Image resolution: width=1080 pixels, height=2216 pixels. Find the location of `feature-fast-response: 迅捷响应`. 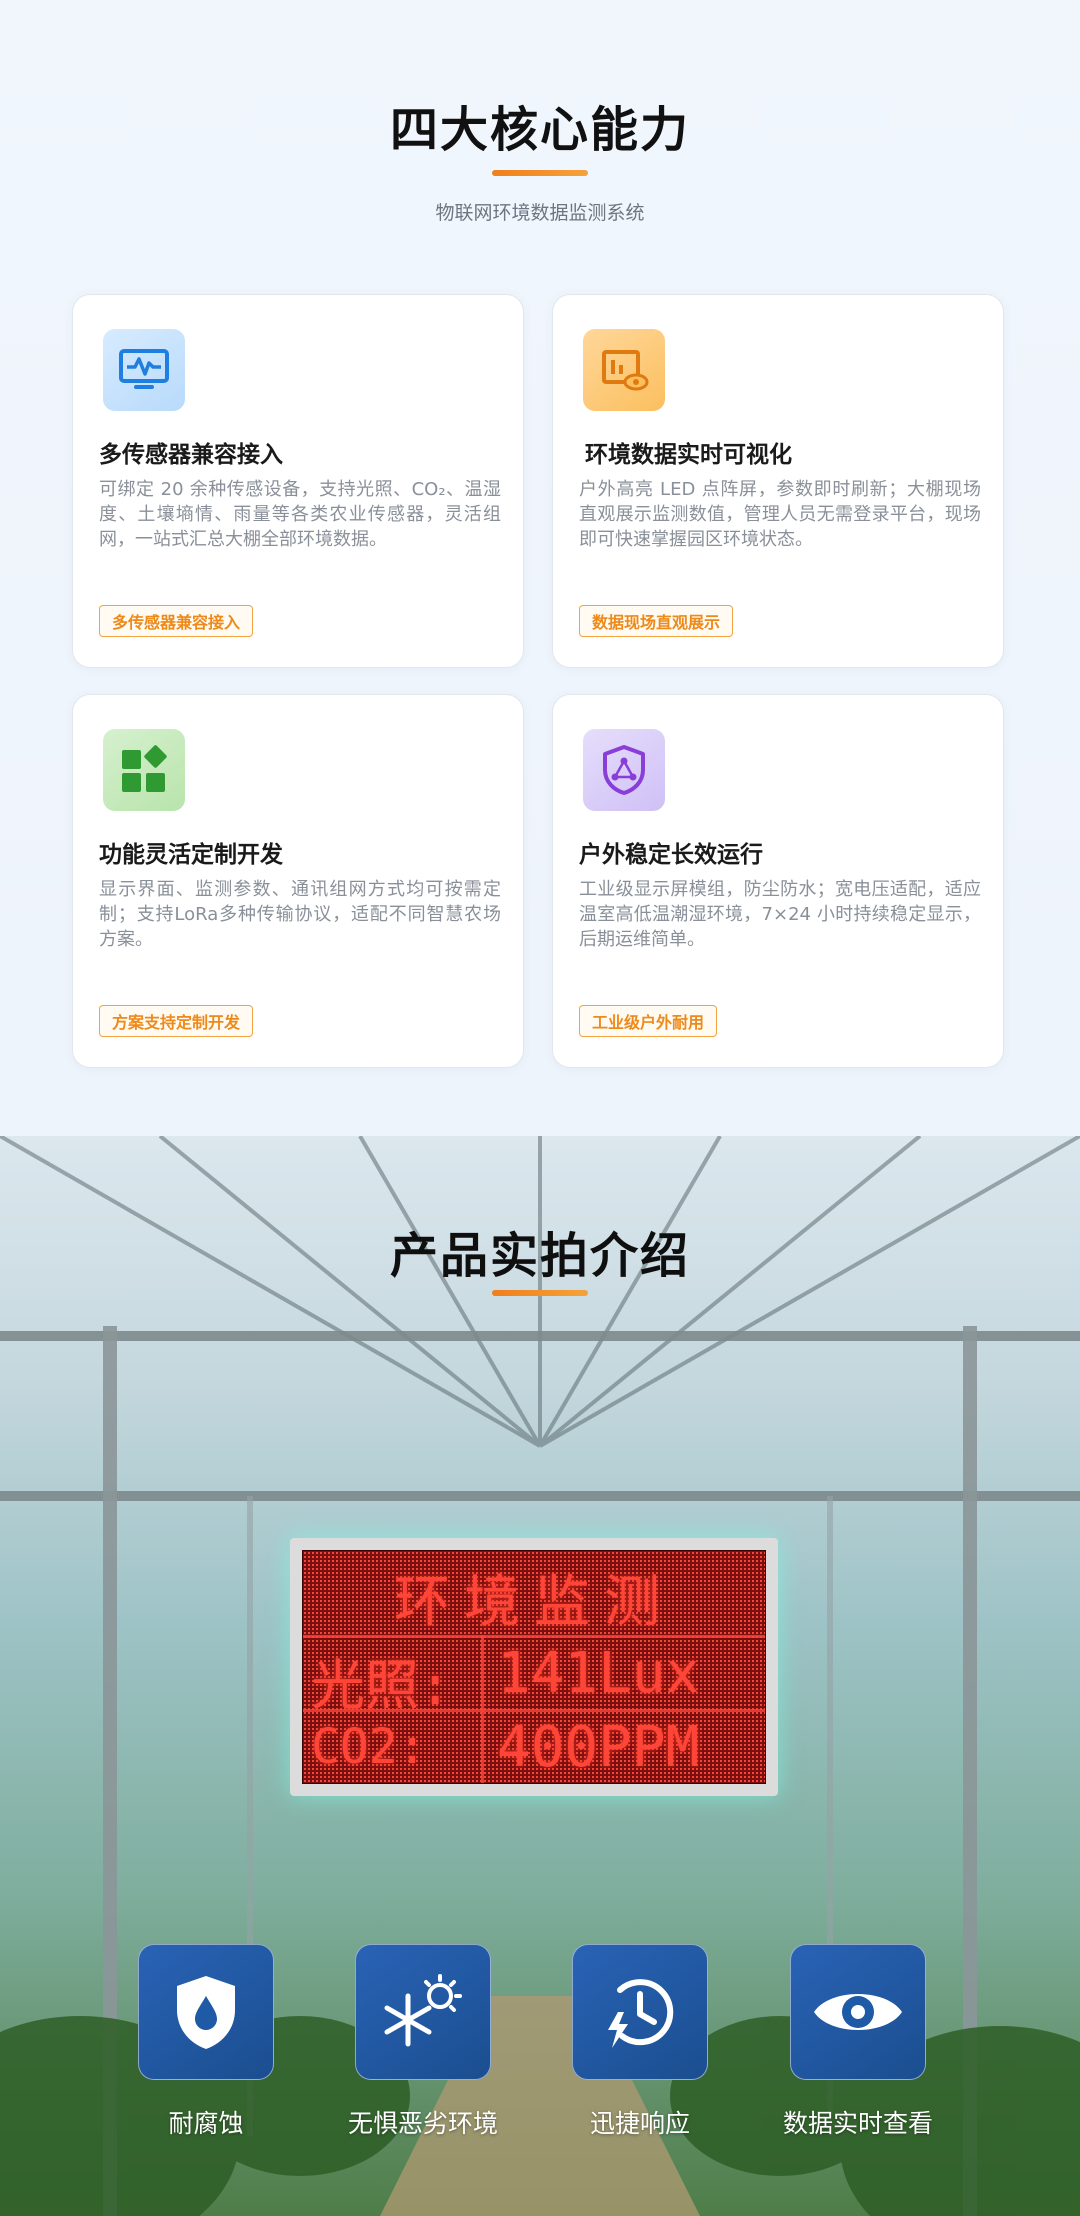

feature-fast-response: 迅捷响应 is located at coordinates (640, 2041).